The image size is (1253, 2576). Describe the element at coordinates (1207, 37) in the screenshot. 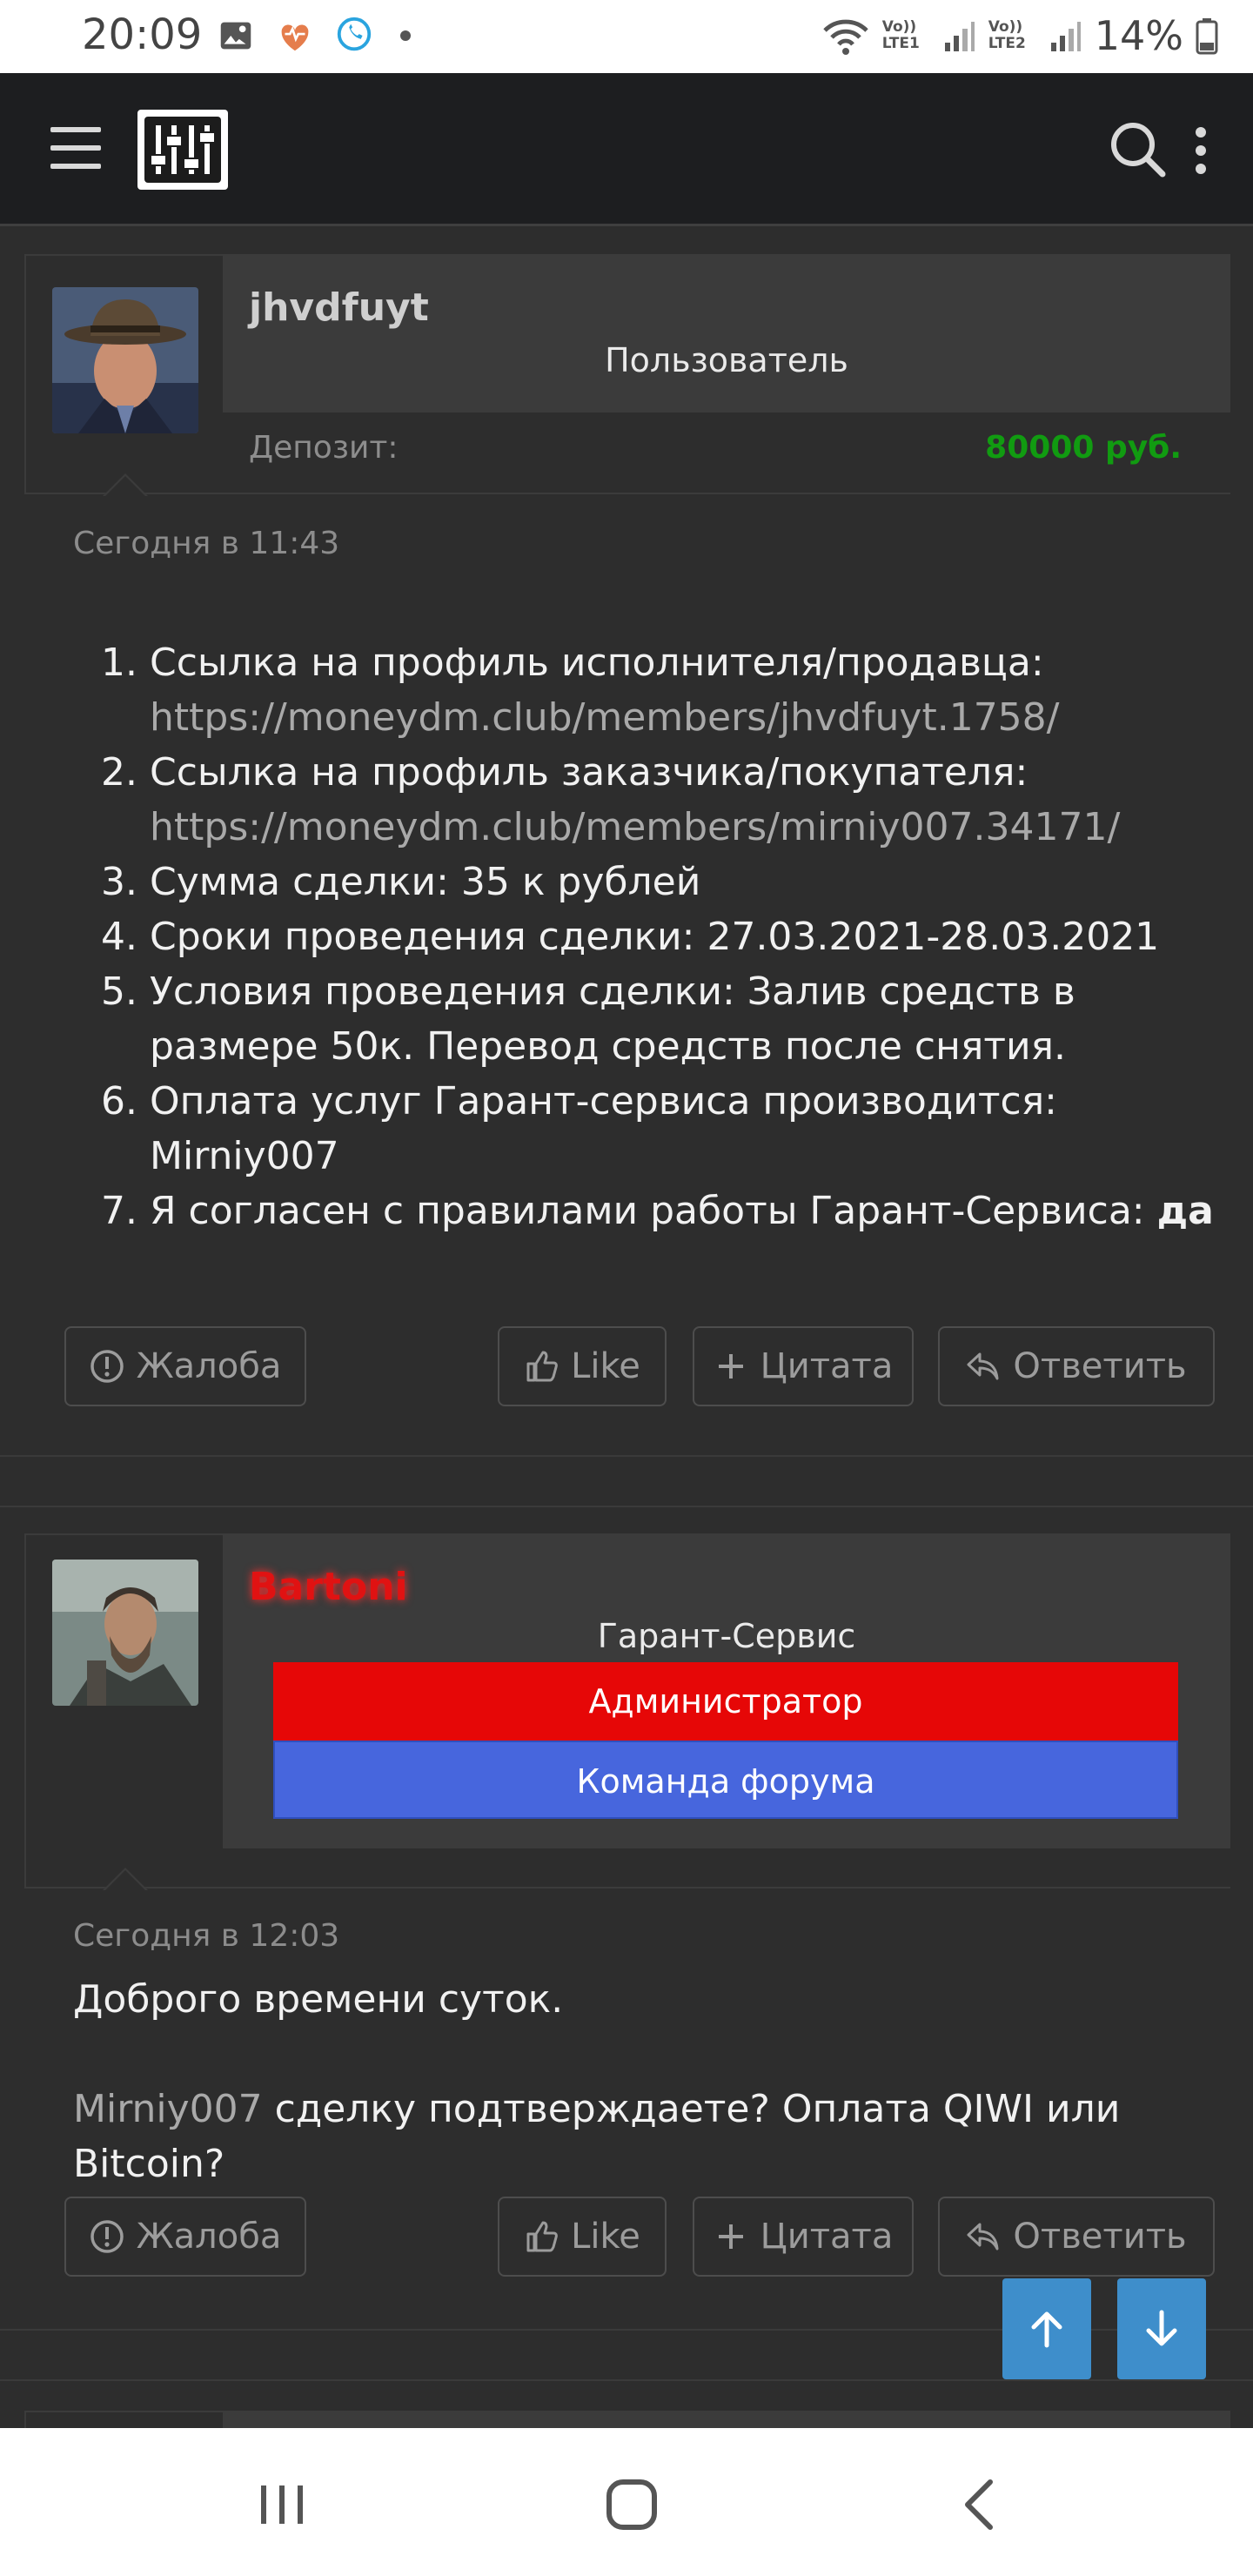

I see `battery-icon` at that location.